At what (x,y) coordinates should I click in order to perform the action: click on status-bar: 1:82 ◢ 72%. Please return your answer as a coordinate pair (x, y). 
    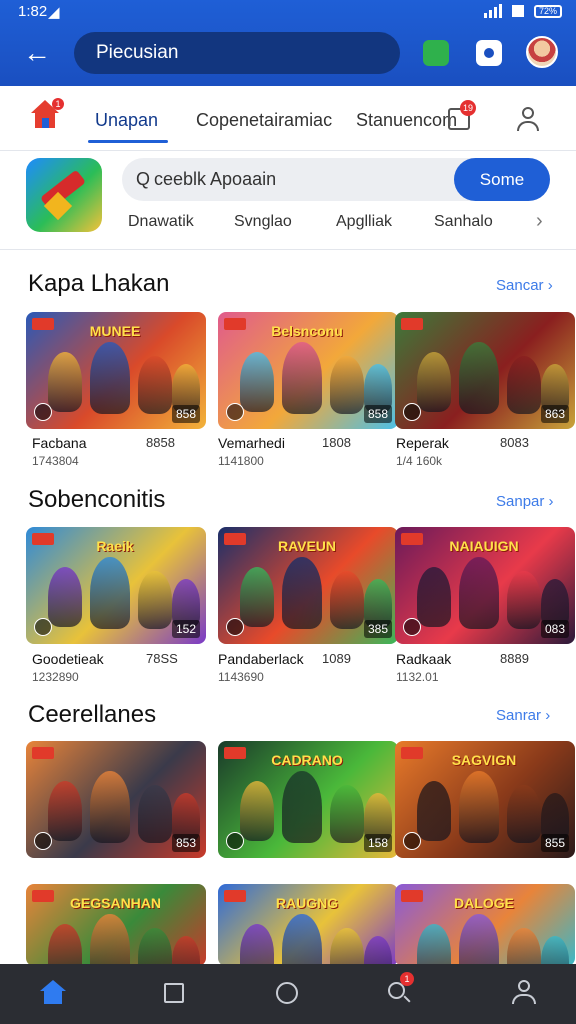
    Looking at the image, I should click on (288, 13).